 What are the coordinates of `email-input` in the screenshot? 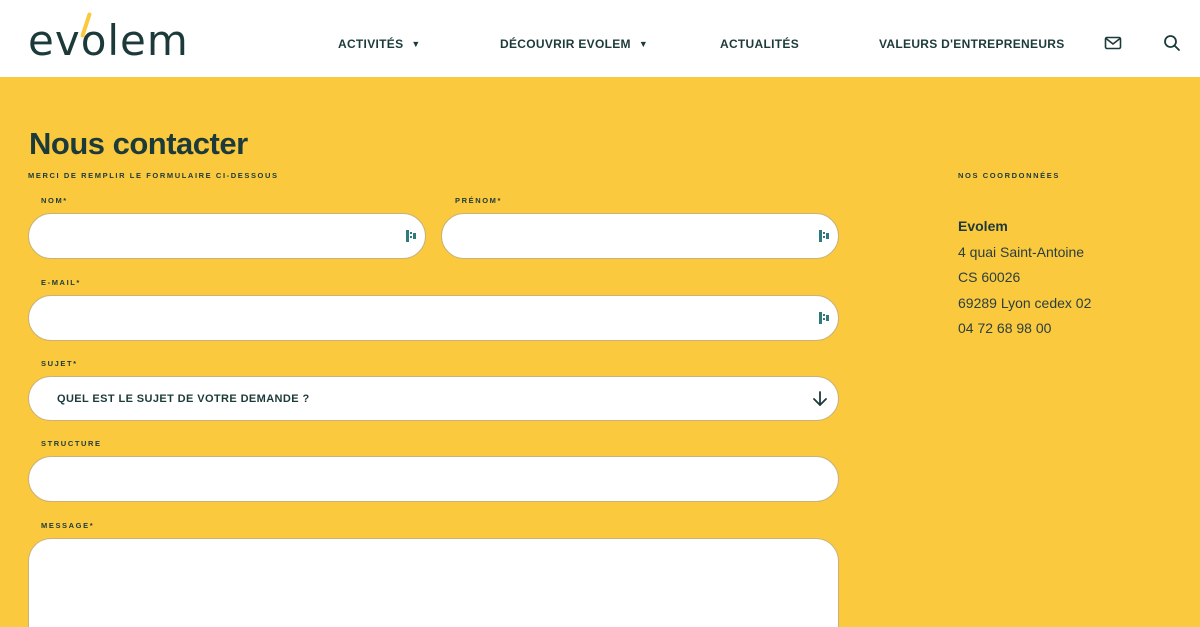 It's located at (433, 318).